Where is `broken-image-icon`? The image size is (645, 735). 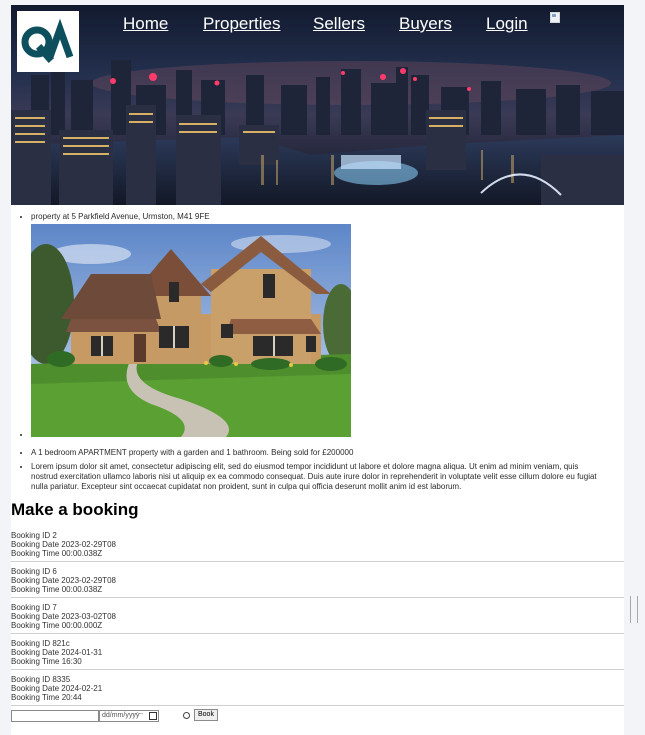 broken-image-icon is located at coordinates (555, 17).